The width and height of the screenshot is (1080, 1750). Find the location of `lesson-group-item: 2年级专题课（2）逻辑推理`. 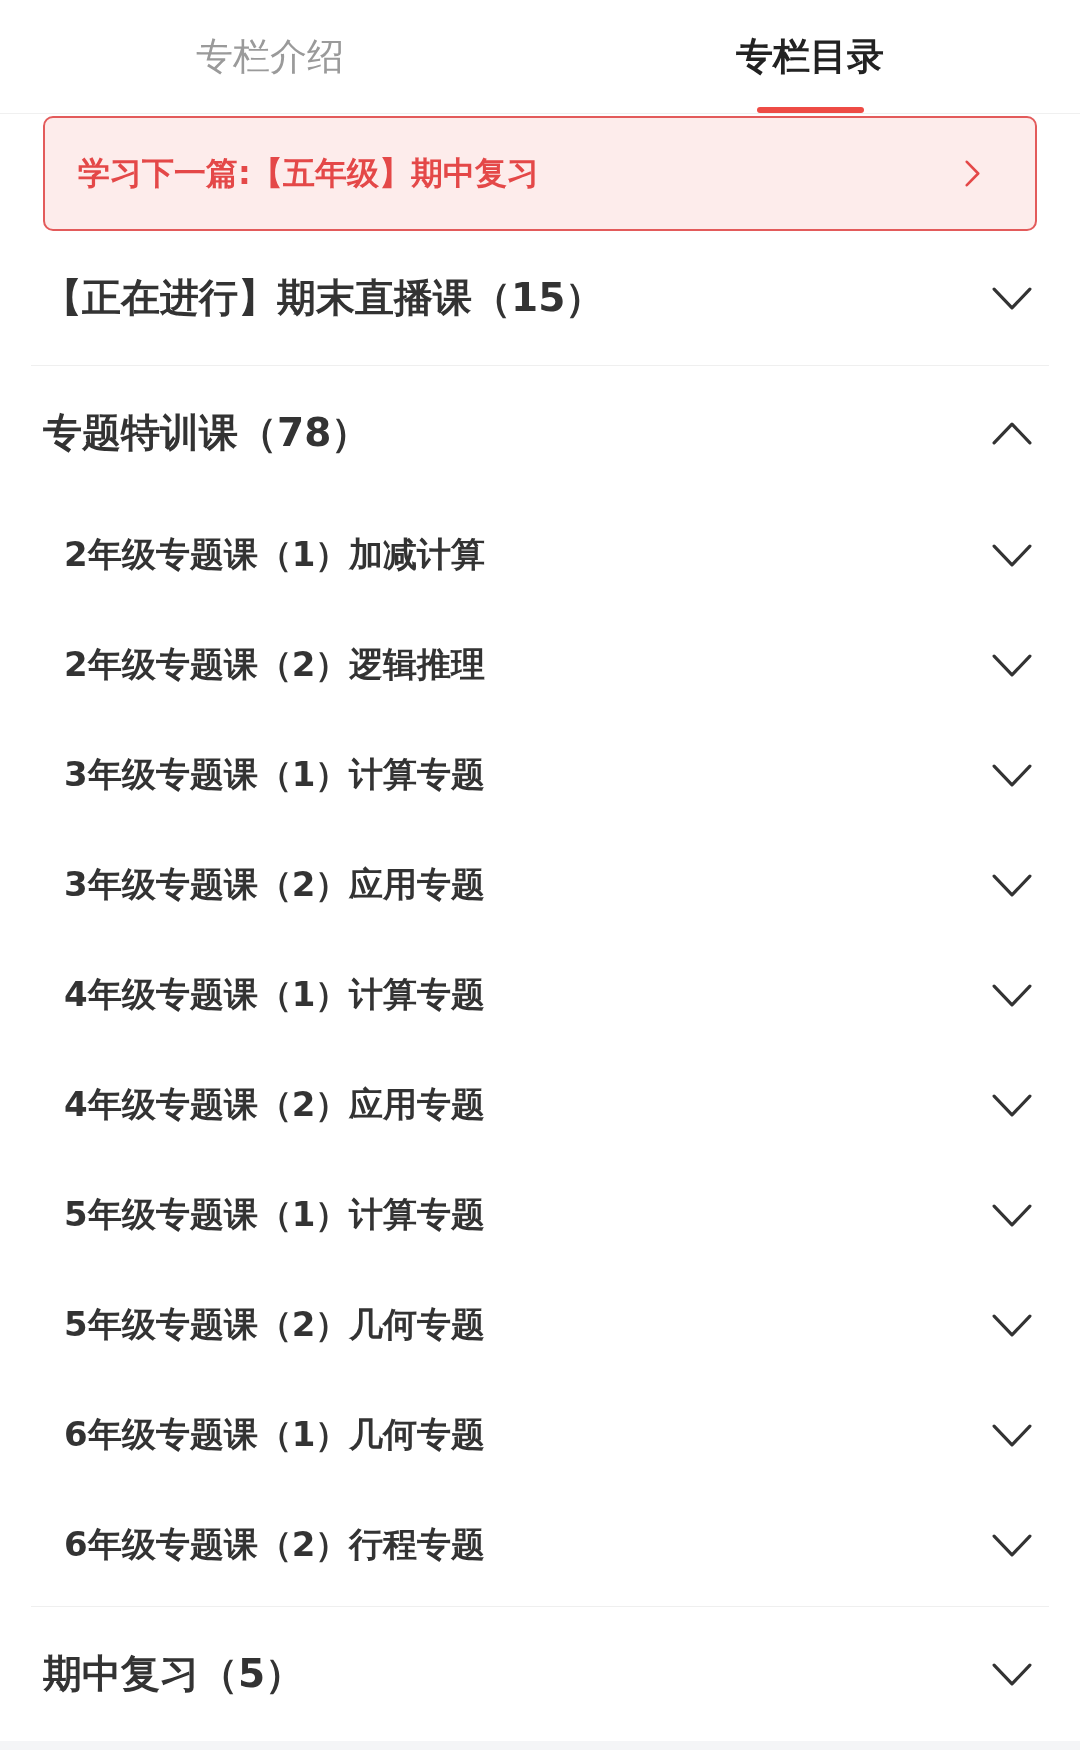

lesson-group-item: 2年级专题课（2）逻辑推理 is located at coordinates (540, 665).